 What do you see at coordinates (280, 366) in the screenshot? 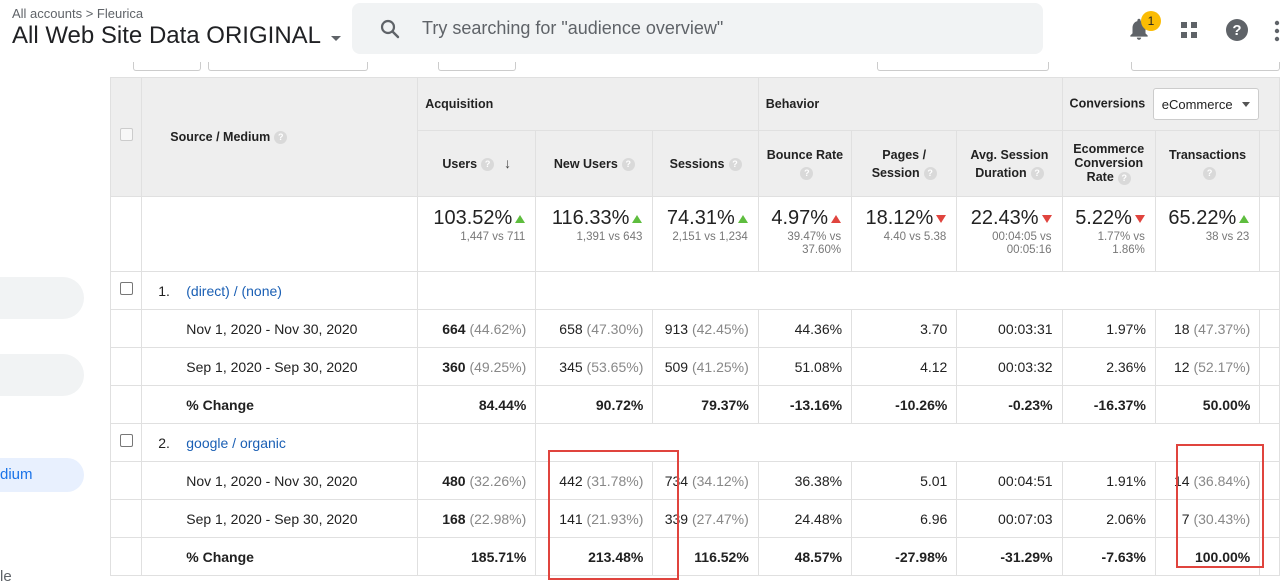
I see `date-range-label: Sep 1, 2020 - Sep 30, 2020` at bounding box center [280, 366].